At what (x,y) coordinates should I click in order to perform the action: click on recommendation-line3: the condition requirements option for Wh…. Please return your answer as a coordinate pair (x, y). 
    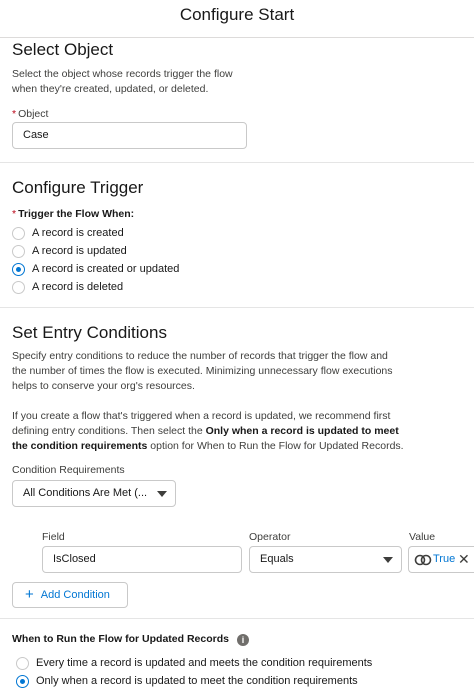
    Looking at the image, I should click on (208, 446).